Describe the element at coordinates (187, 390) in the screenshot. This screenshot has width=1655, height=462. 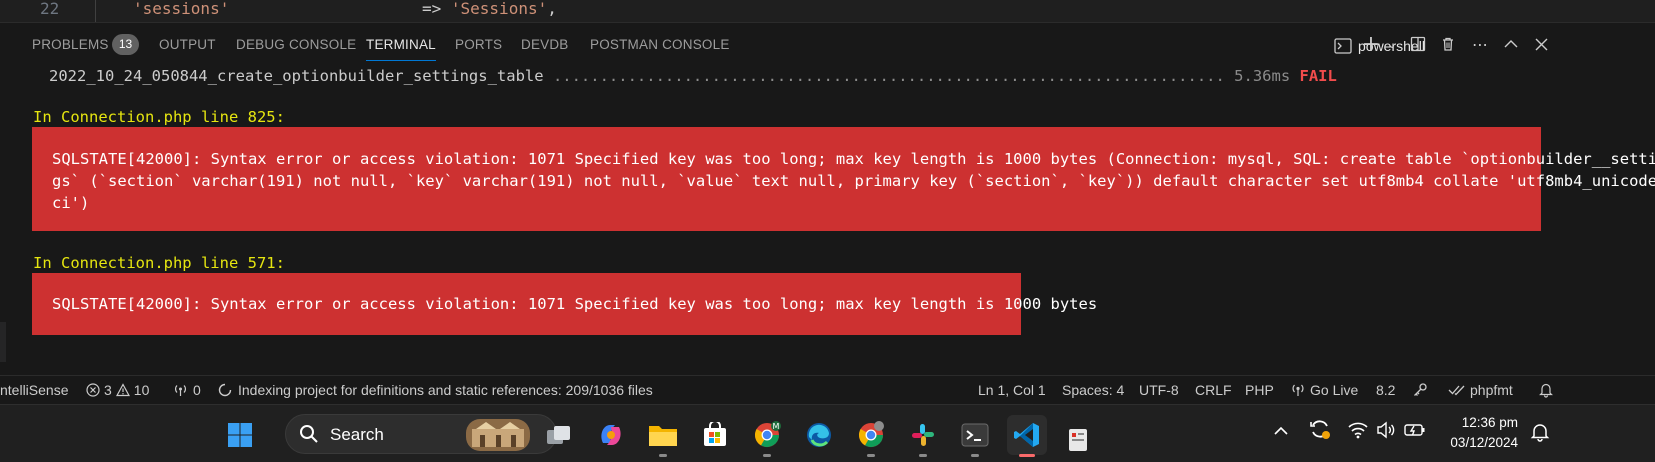
I see `ports-status: 0` at that location.